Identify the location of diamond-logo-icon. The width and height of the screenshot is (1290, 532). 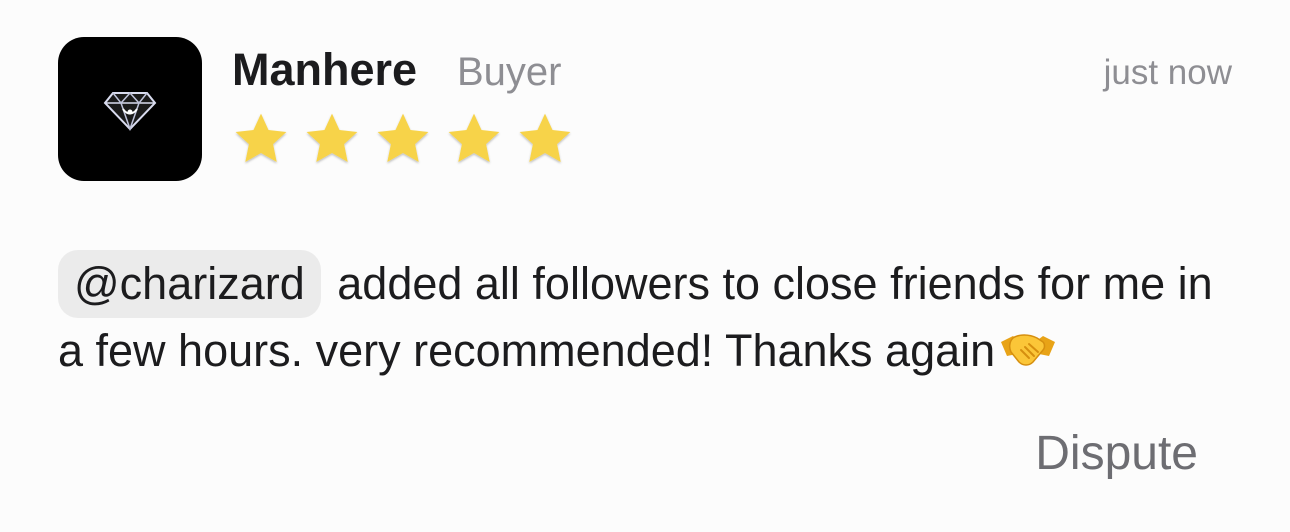
(130, 111).